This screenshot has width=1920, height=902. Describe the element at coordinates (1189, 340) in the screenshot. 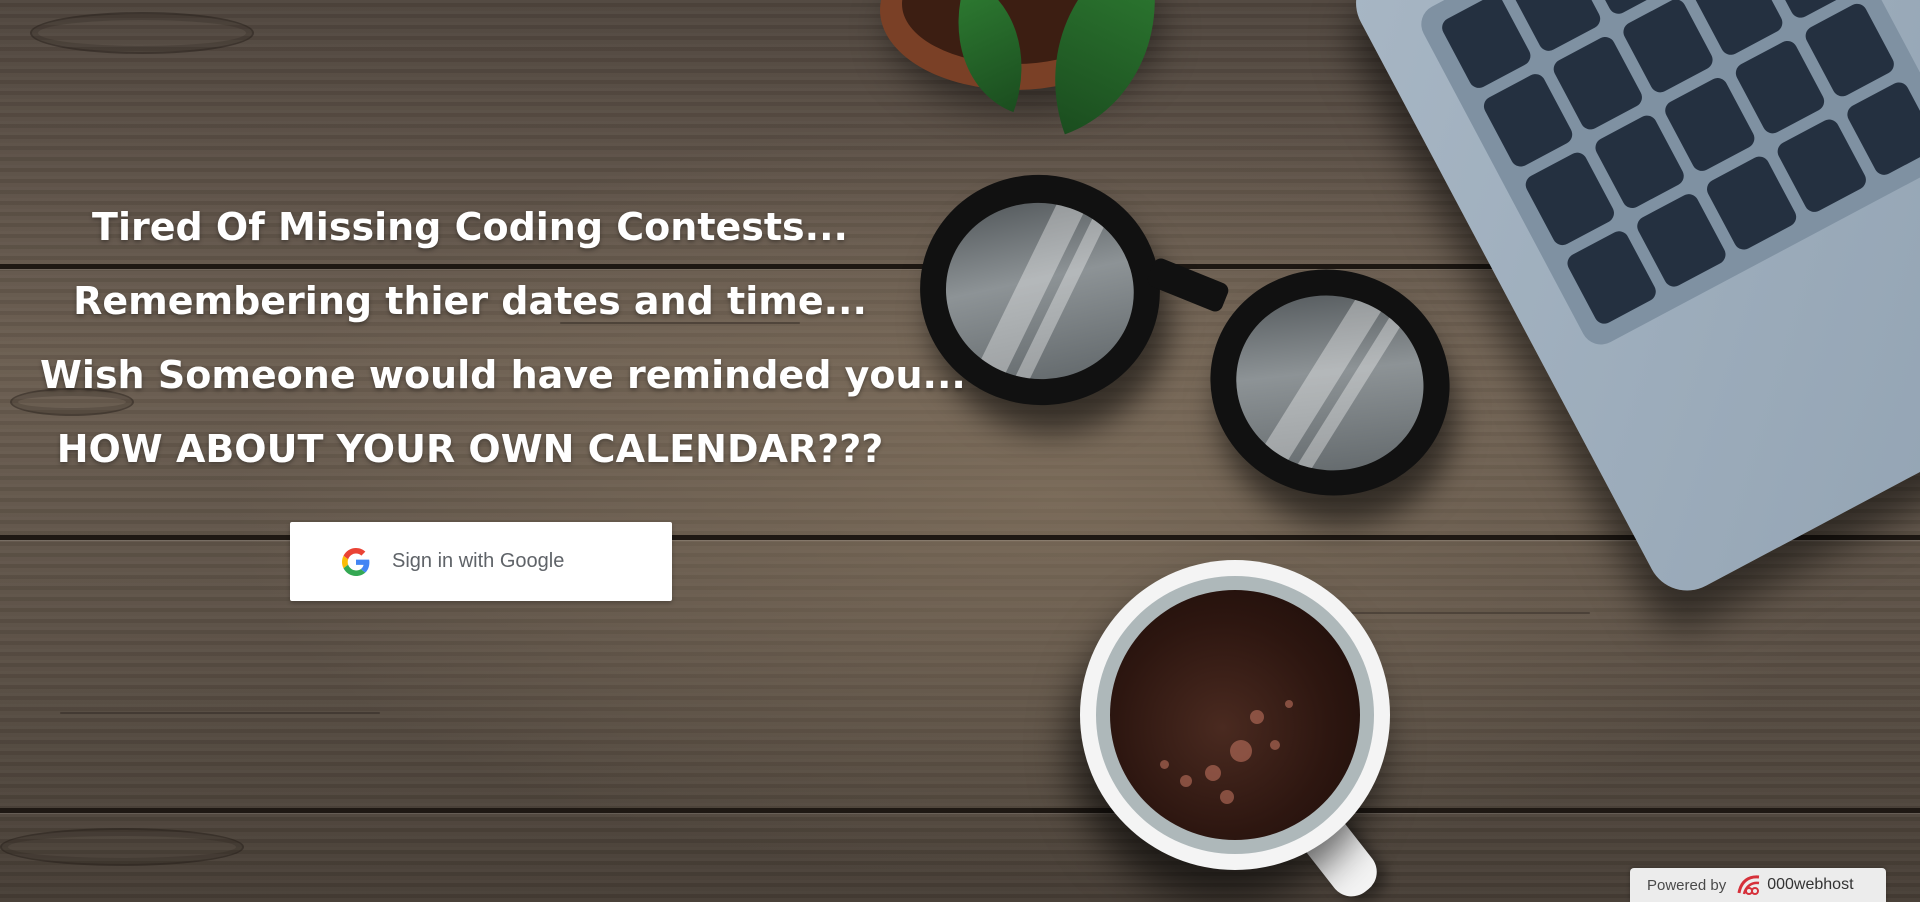

I see `sunglasses-image` at that location.